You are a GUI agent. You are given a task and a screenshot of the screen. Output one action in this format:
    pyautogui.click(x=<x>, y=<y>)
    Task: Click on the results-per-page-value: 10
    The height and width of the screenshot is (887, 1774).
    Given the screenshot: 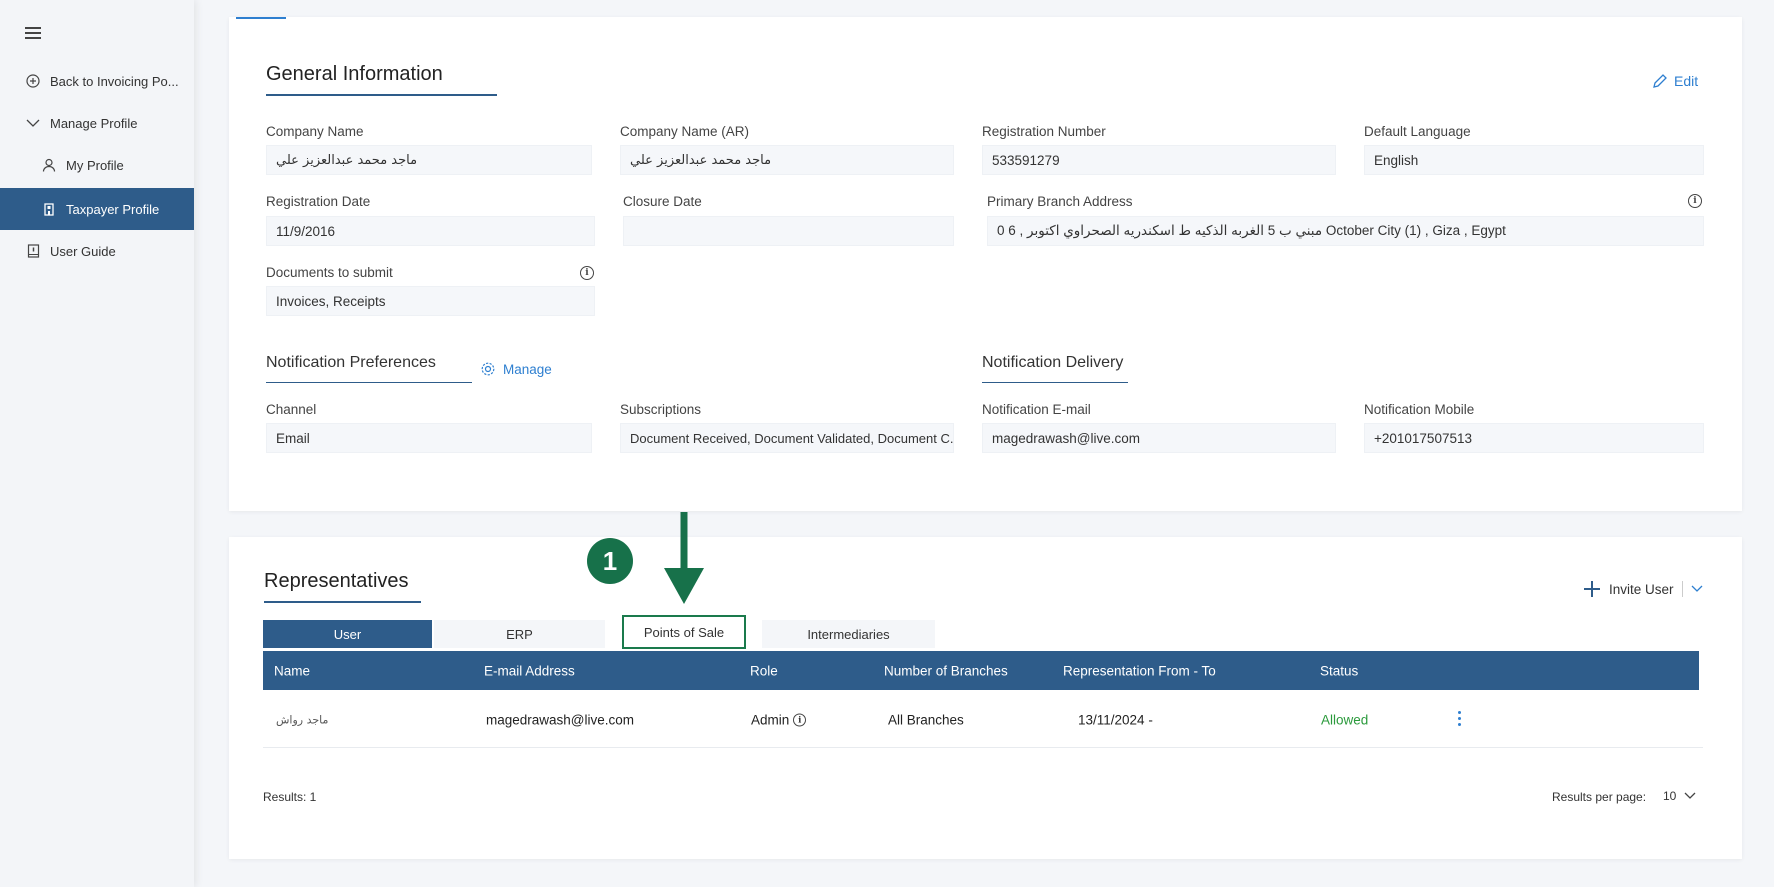 What is the action you would take?
    pyautogui.click(x=1670, y=796)
    